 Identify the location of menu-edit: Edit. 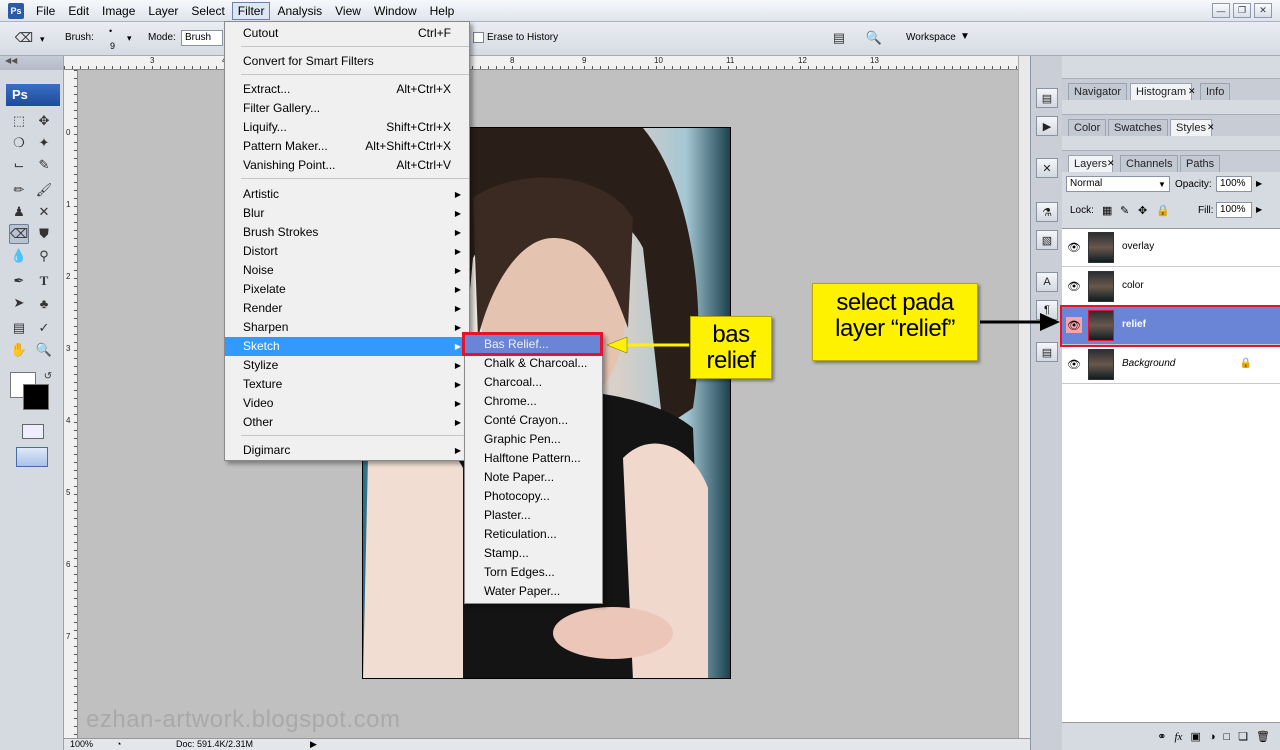
(78, 11).